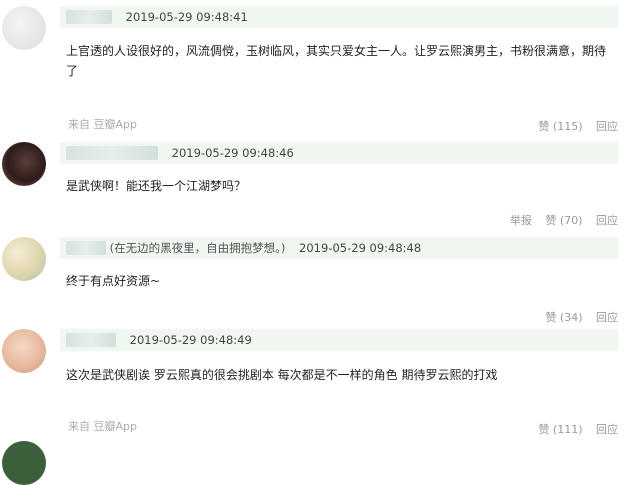  Describe the element at coordinates (339, 17) in the screenshot. I see `comment-header: 2019-05-29 09:48:41` at that location.